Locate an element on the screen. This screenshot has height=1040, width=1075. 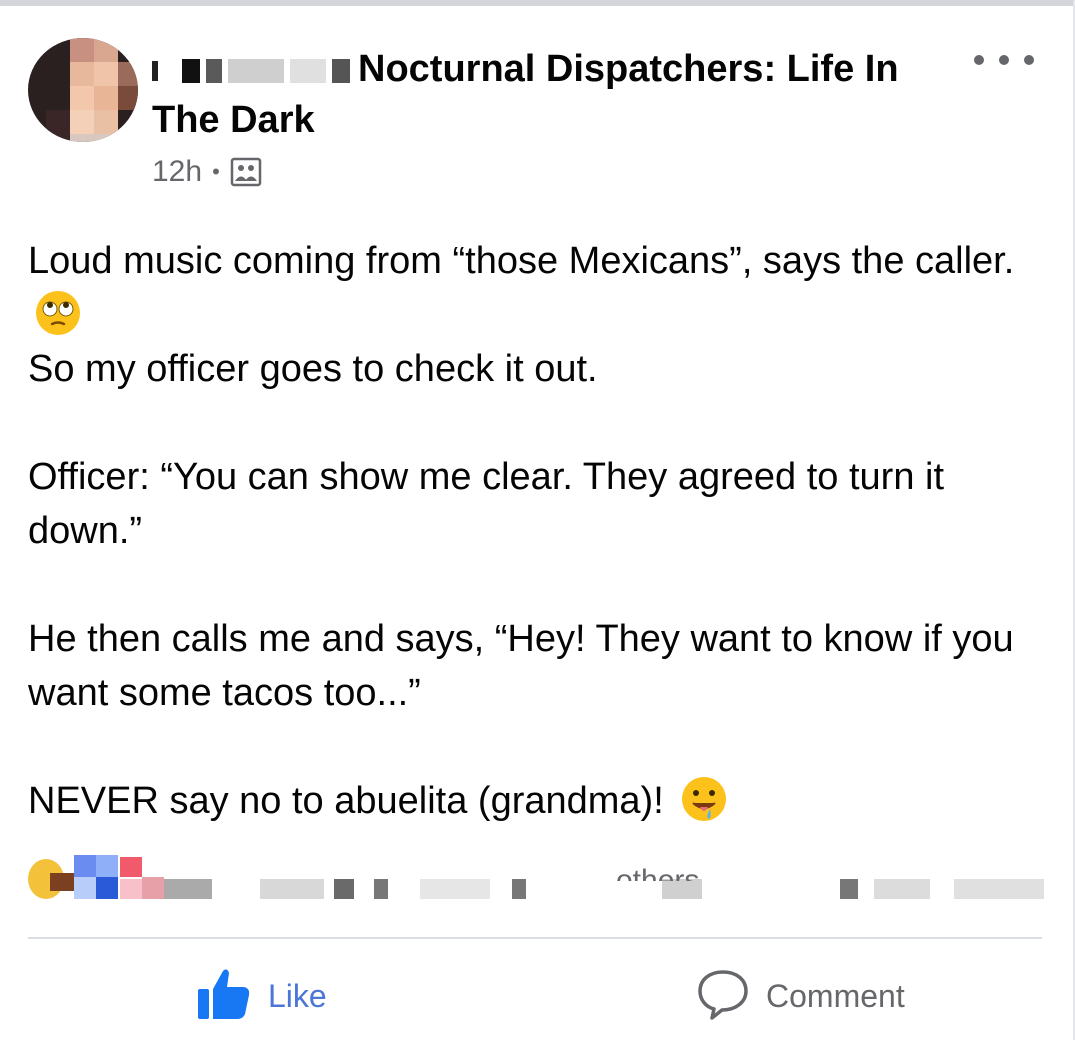
reactions-others-text: others is located at coordinates (658, 872).